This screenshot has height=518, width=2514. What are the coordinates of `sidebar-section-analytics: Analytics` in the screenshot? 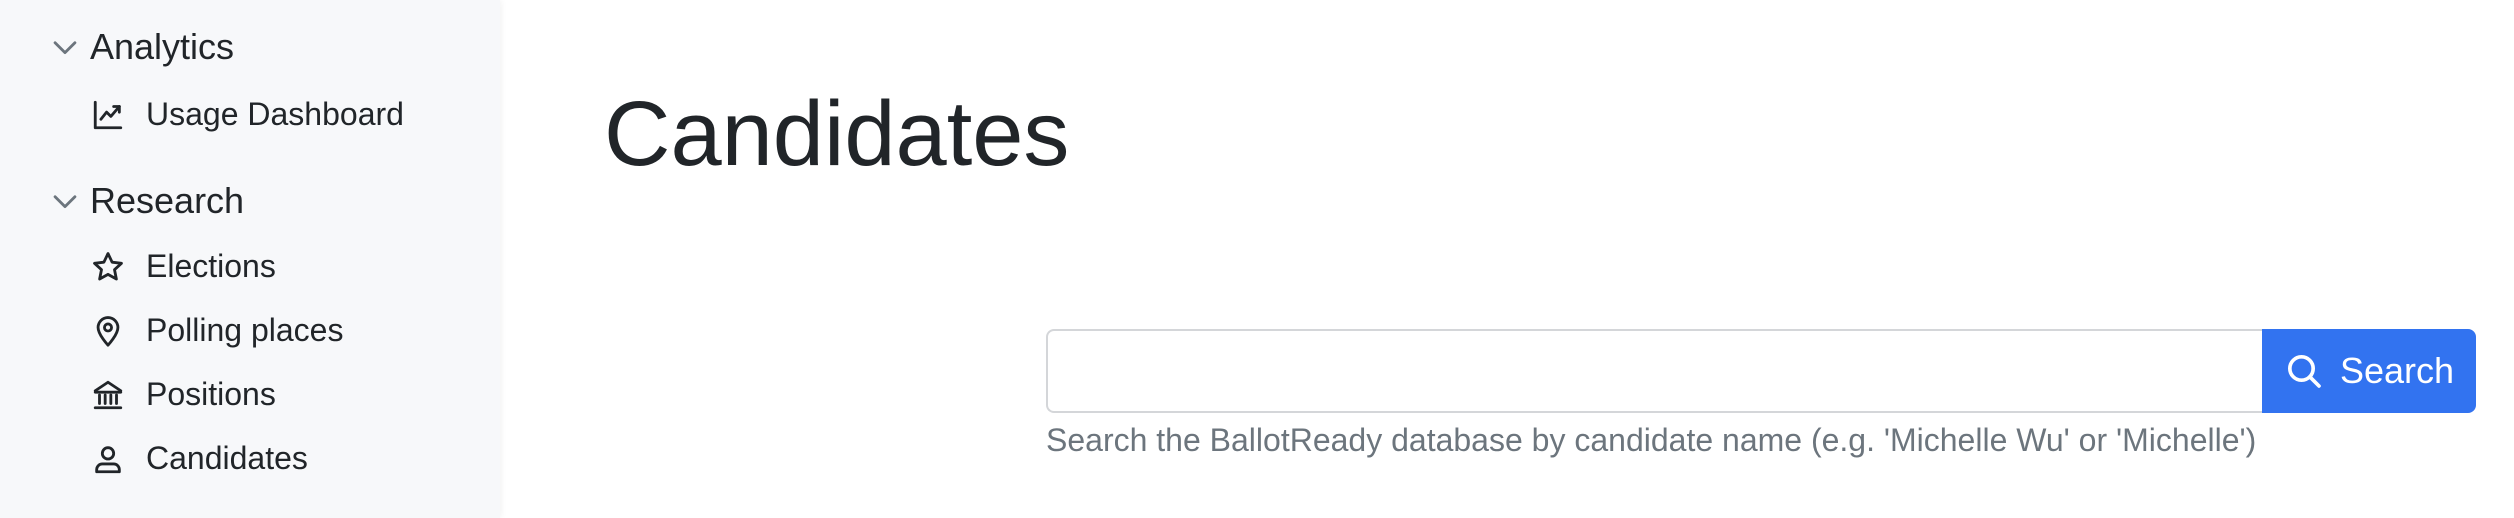 It's located at (141, 47).